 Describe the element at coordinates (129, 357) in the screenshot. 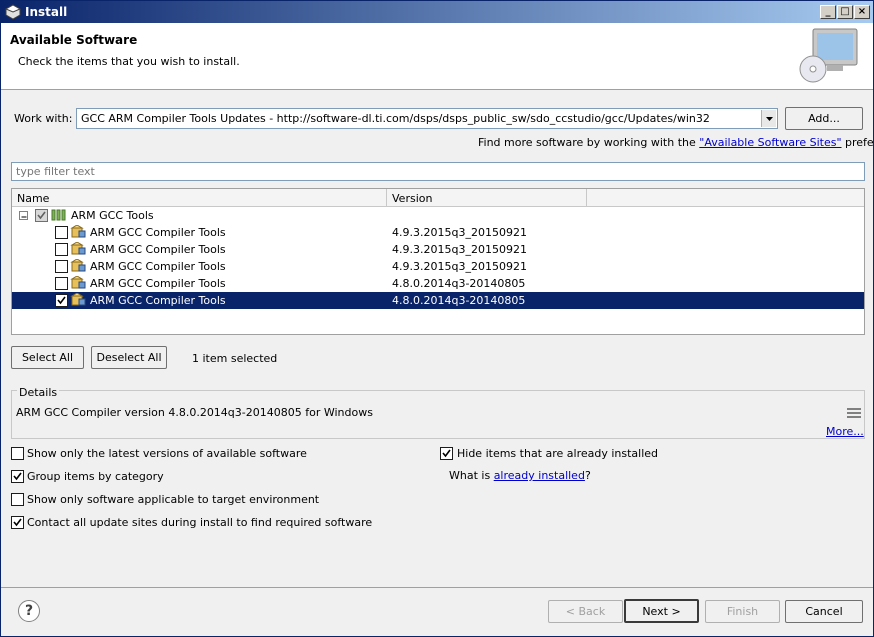

I see `deselect-all-button: Deselect All` at that location.